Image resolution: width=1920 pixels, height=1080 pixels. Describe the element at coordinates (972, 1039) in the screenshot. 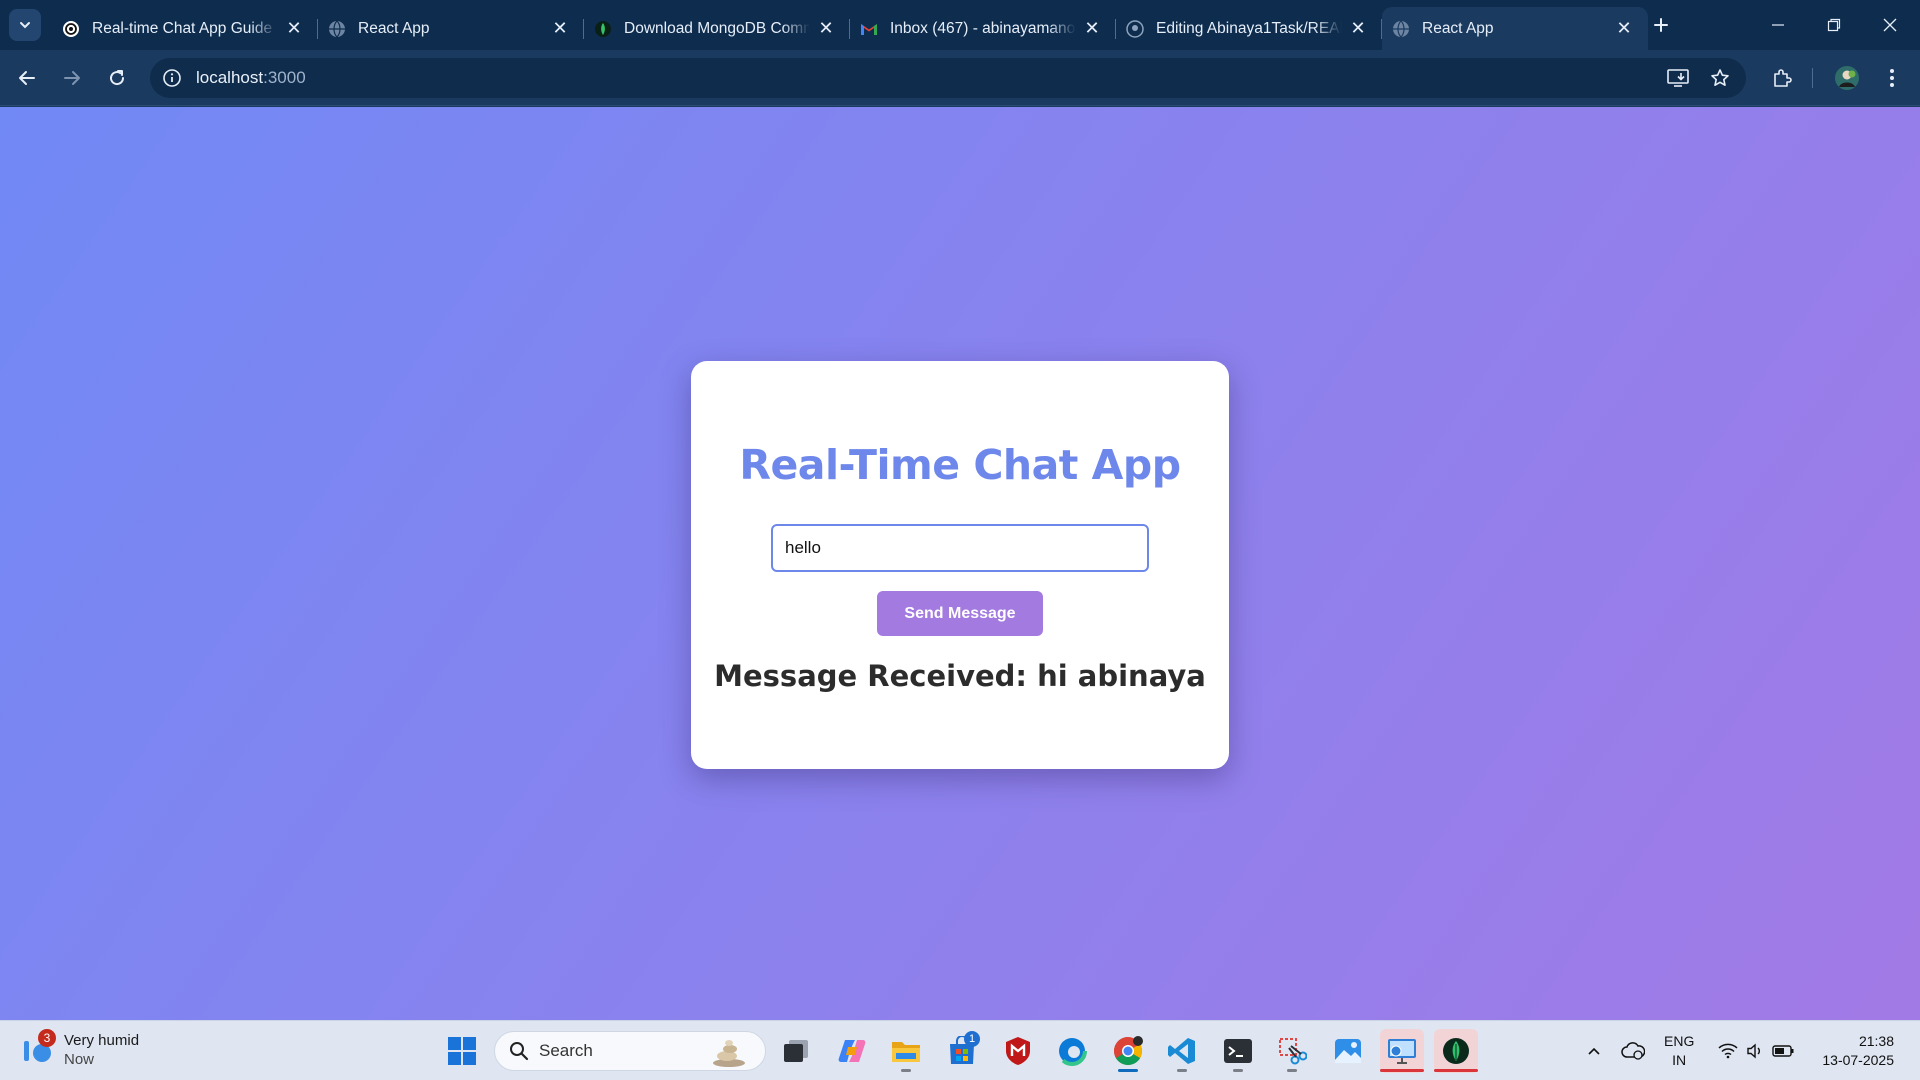

I see `notification-badge: 1` at that location.